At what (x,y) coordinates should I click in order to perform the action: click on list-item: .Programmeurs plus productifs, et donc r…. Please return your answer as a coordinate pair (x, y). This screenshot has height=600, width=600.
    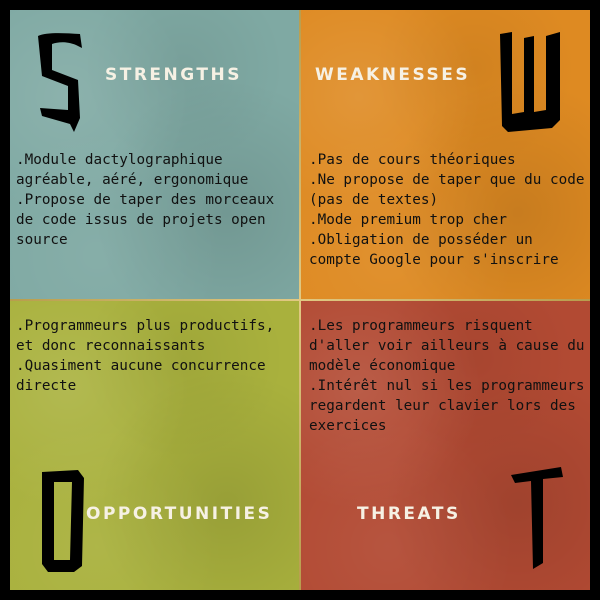
    Looking at the image, I should click on (145, 336).